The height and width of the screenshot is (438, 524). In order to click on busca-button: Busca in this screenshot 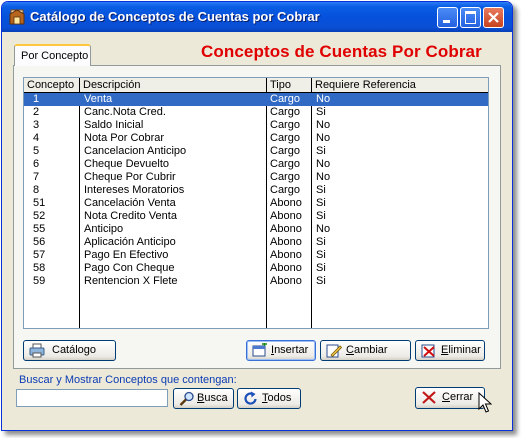, I will do `click(203, 398)`.